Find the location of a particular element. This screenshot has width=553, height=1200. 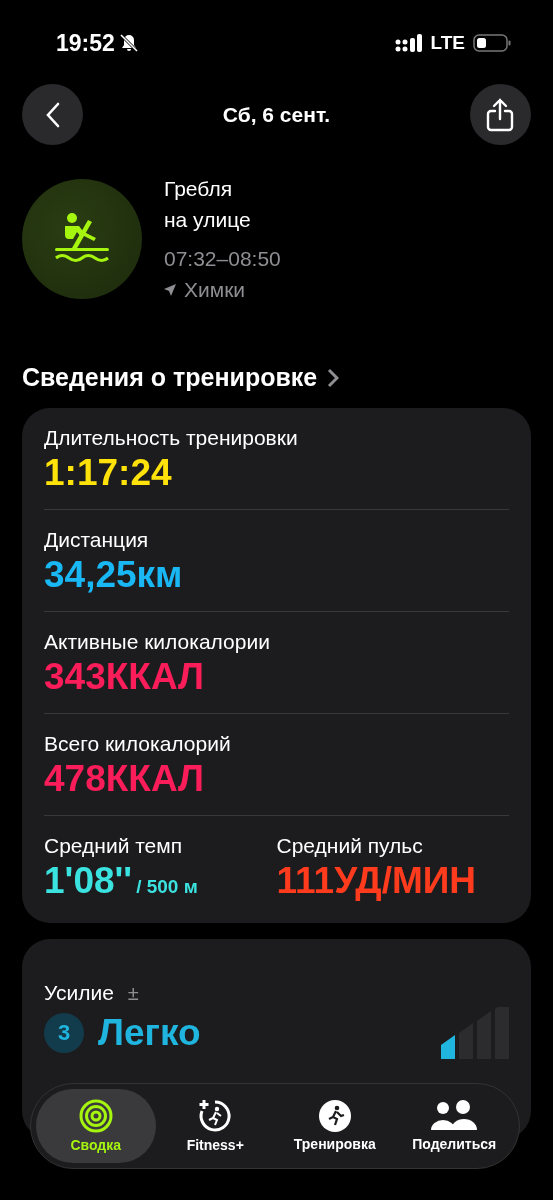

workout-title: Гребля на улице is located at coordinates (208, 204).